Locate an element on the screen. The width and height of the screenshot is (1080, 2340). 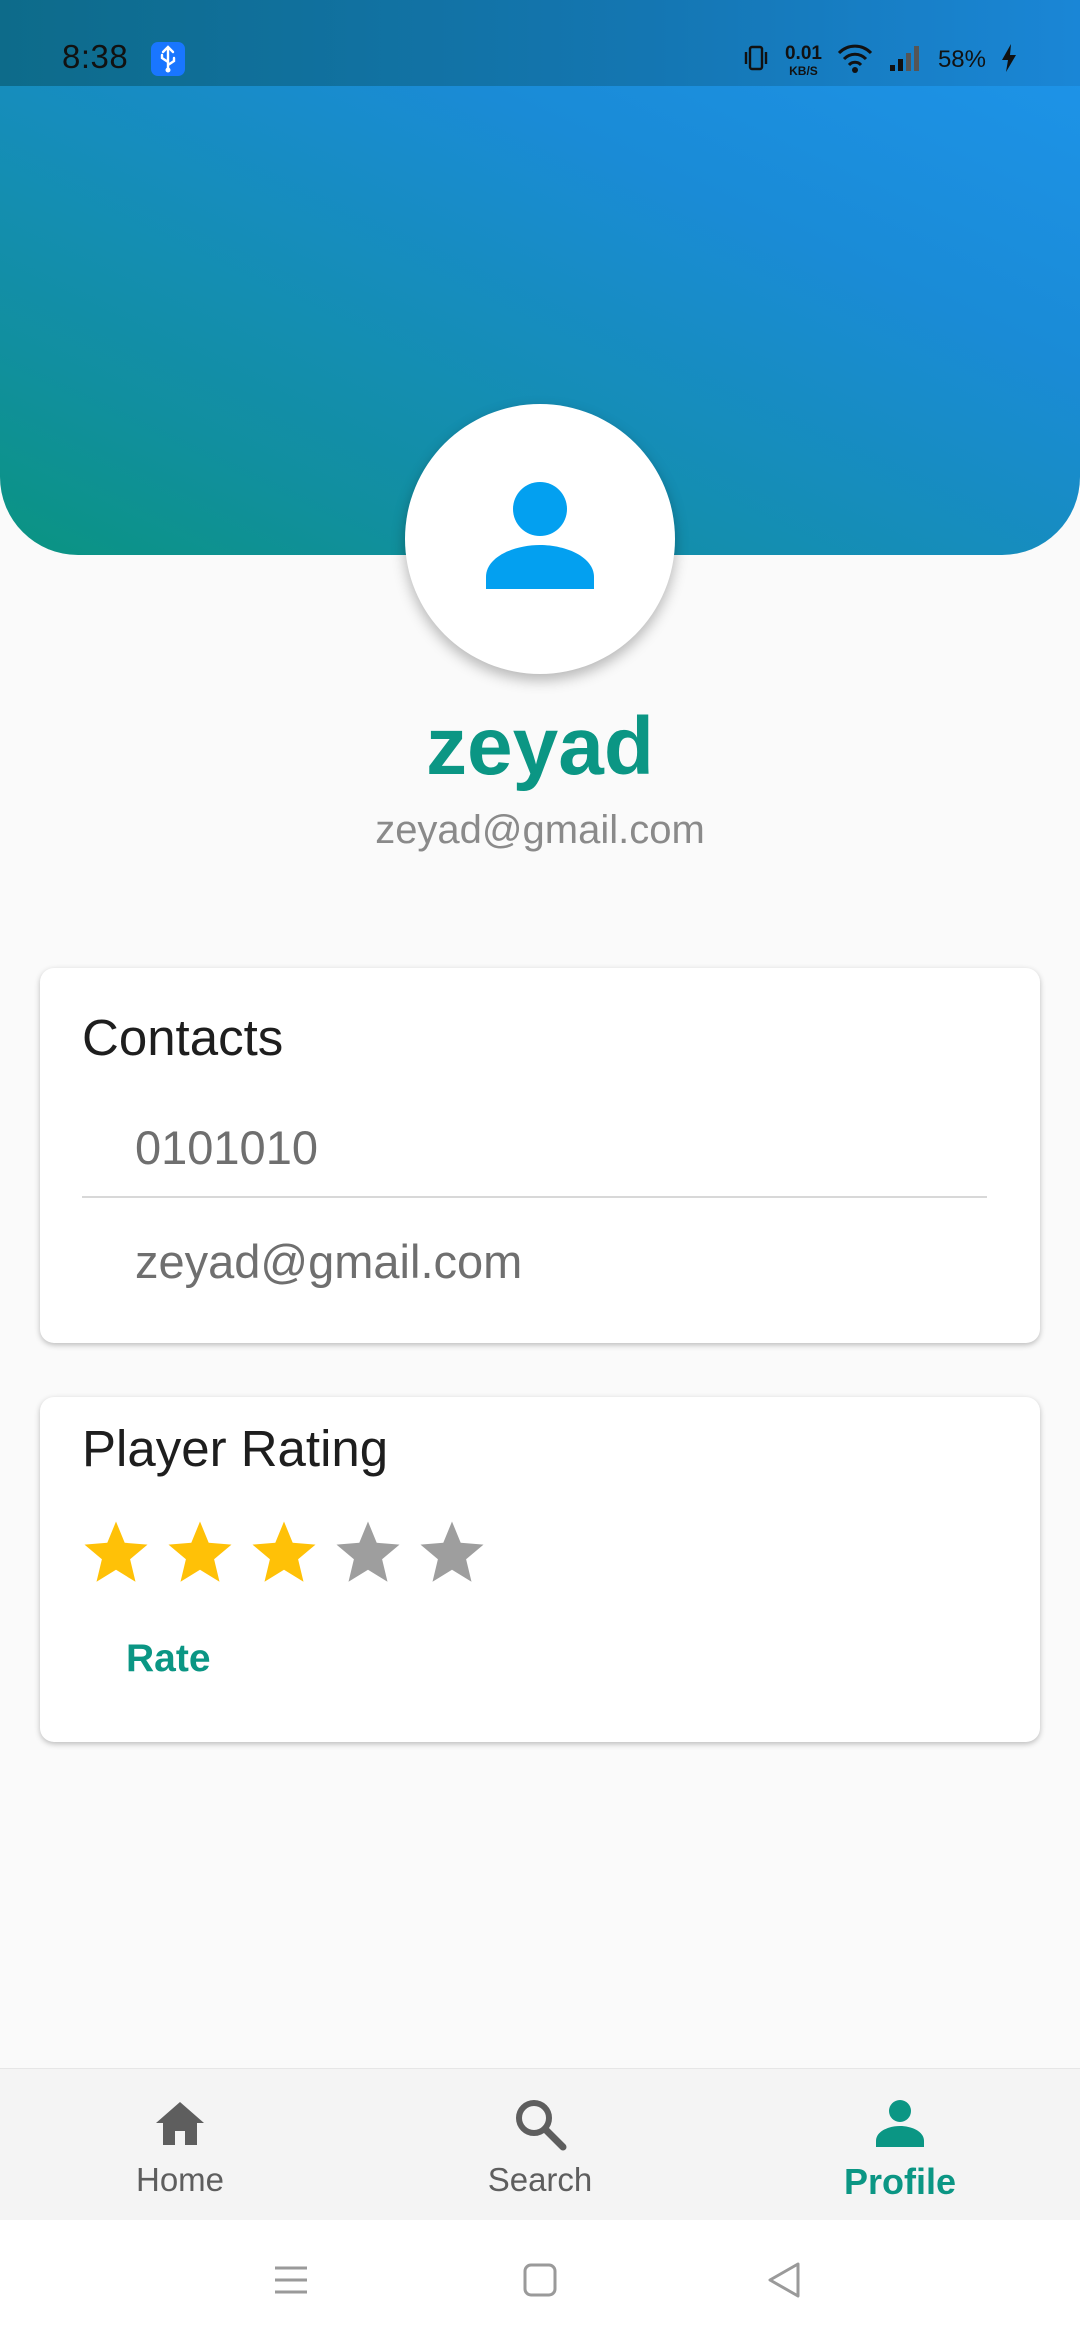
vibrate-icon is located at coordinates (756, 60).